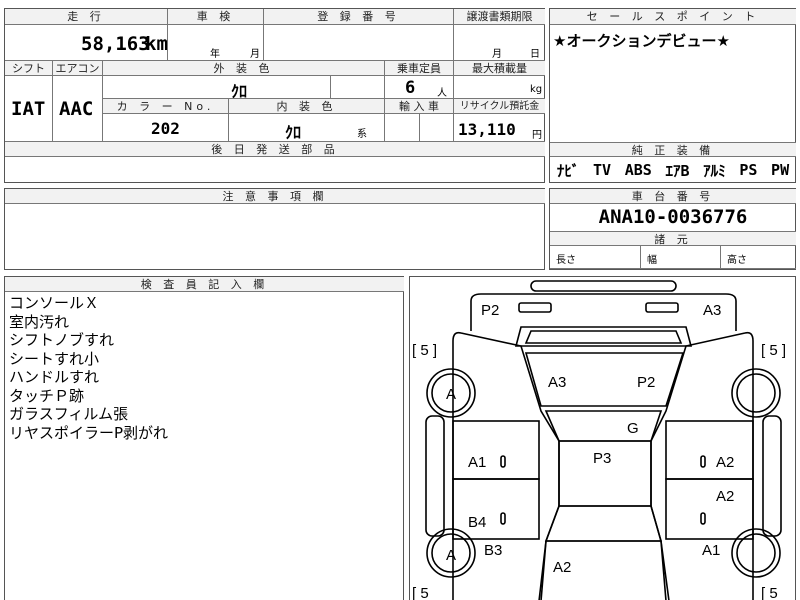 Image resolution: width=800 pixels, height=600 pixels. What do you see at coordinates (603, 426) in the screenshot?
I see `roof` at bounding box center [603, 426].